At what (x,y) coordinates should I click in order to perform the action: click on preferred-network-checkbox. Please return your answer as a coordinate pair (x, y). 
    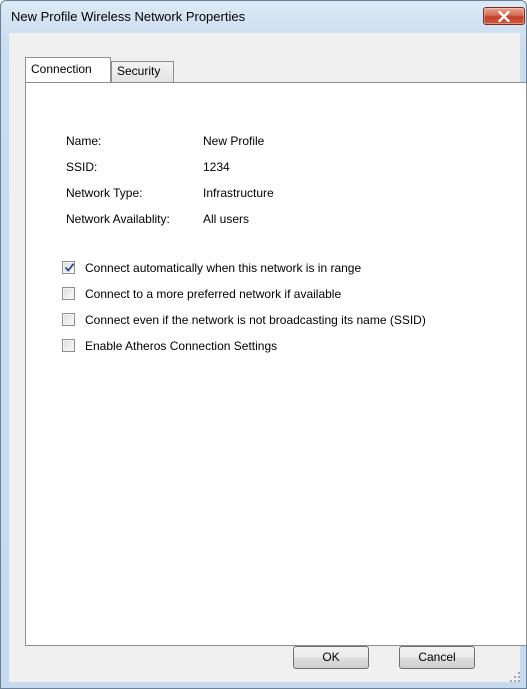
    Looking at the image, I should click on (68, 293).